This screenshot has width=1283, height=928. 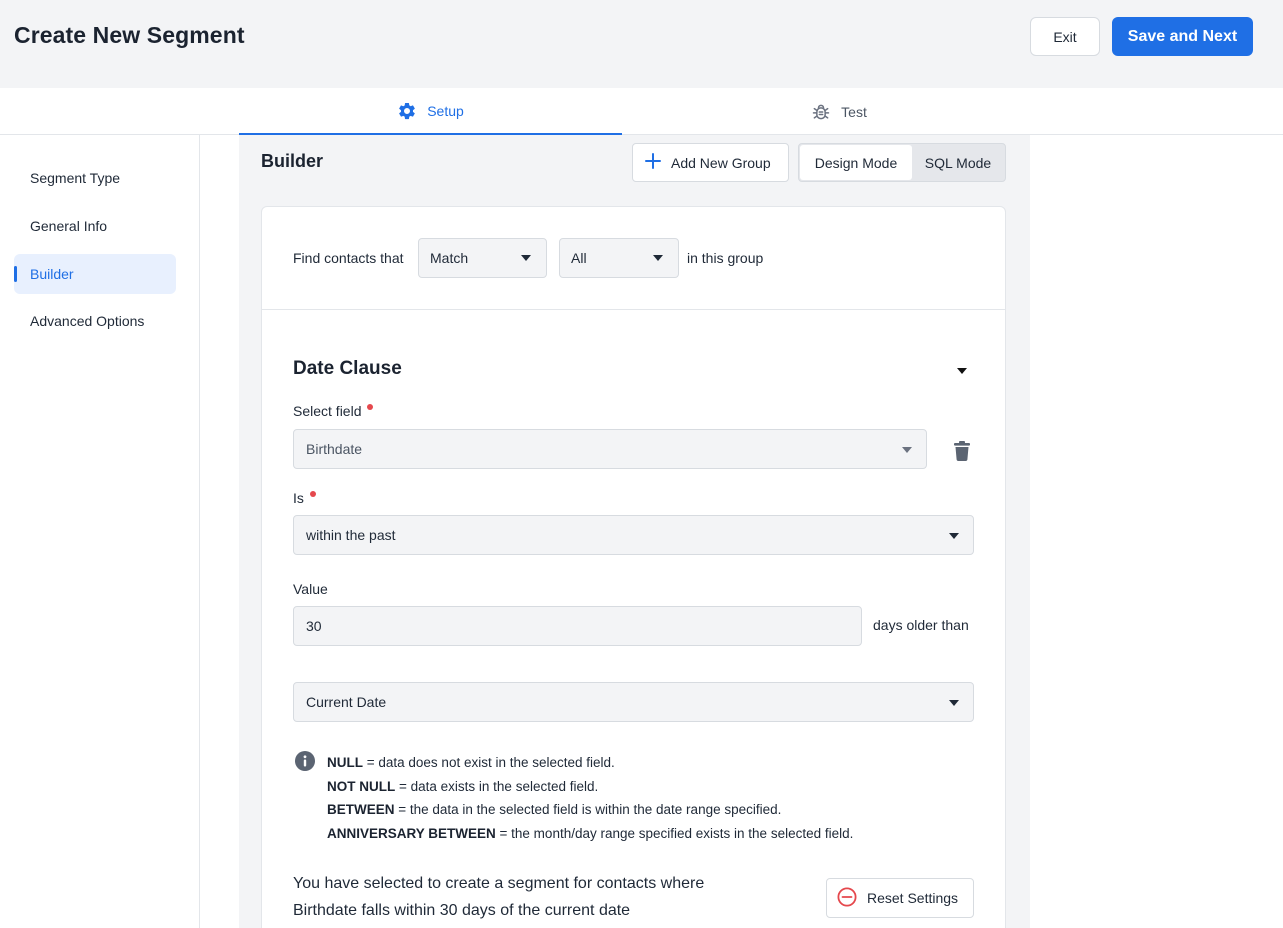 What do you see at coordinates (351, 535) in the screenshot?
I see `is-operator-value: within the past` at bounding box center [351, 535].